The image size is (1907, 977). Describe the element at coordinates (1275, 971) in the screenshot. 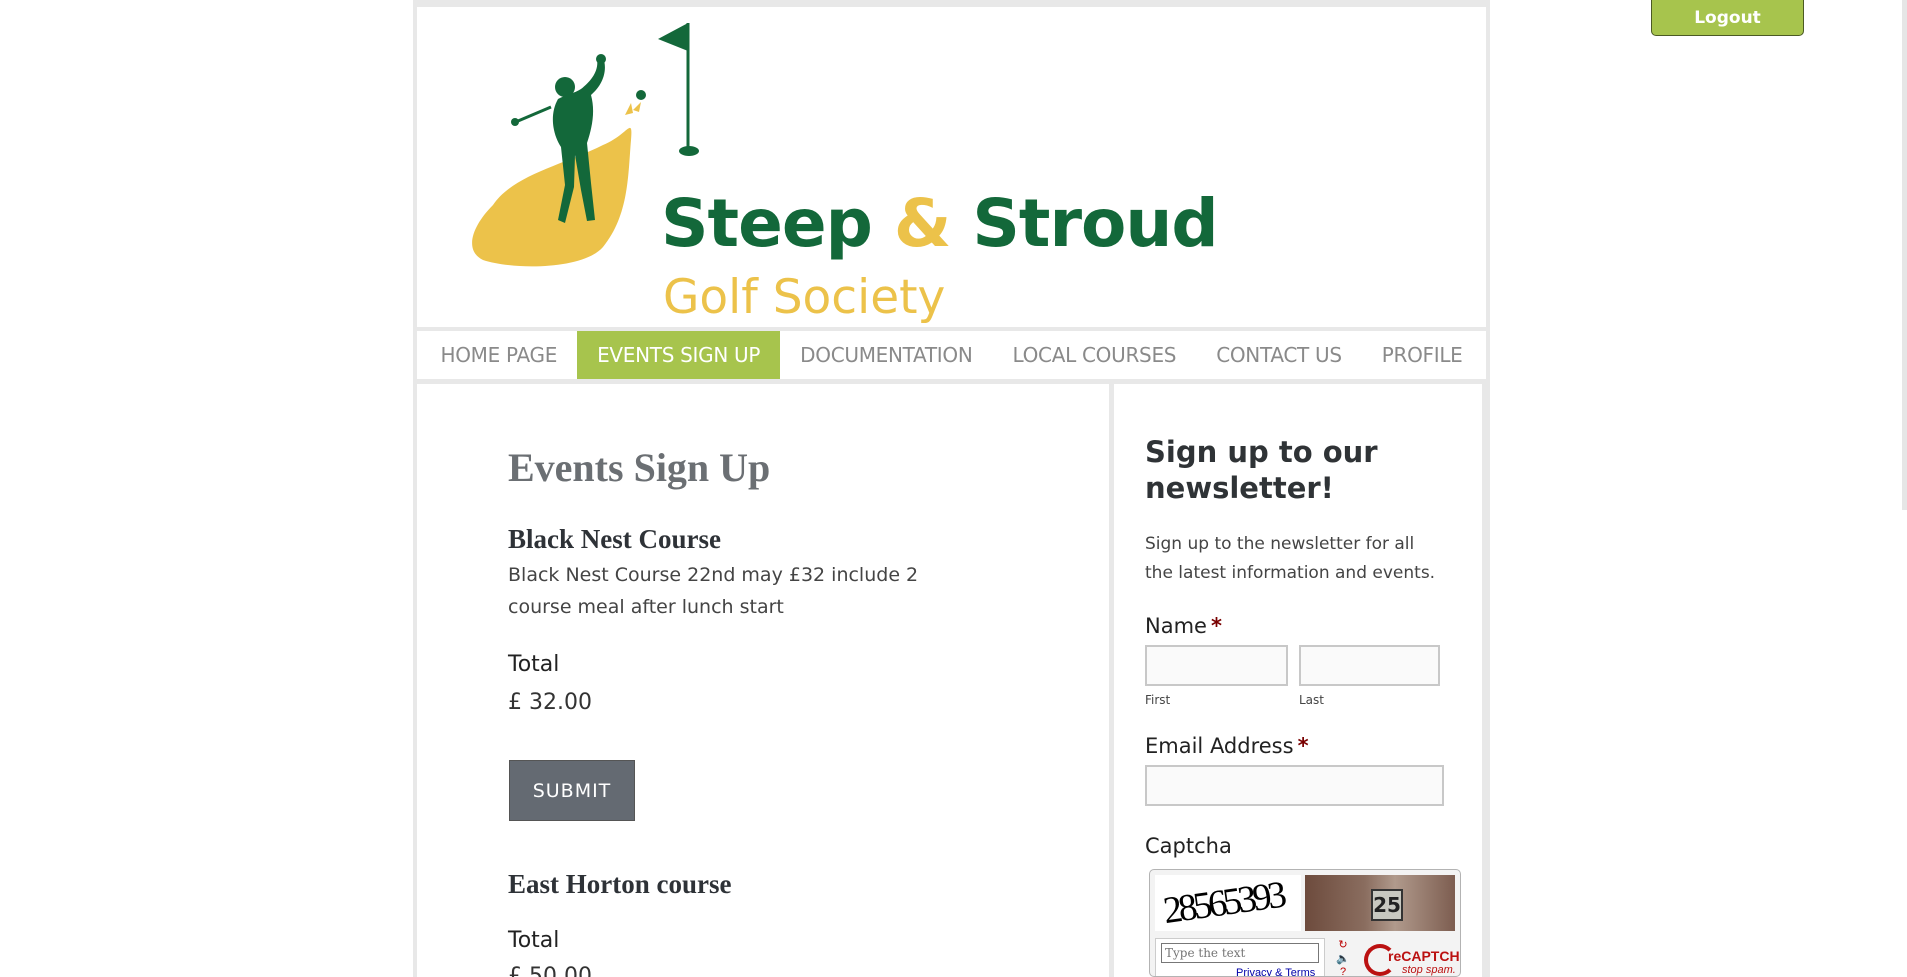

I see `captcha-privacy-link: Privacy & Terms` at that location.